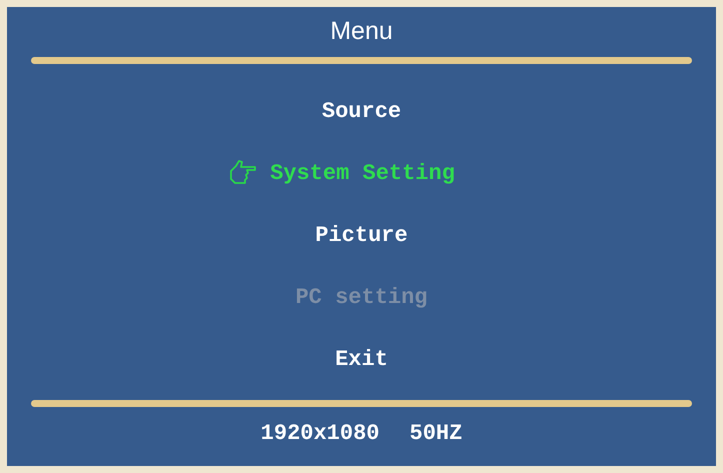  What do you see at coordinates (362, 111) in the screenshot?
I see `menu-item: Source` at bounding box center [362, 111].